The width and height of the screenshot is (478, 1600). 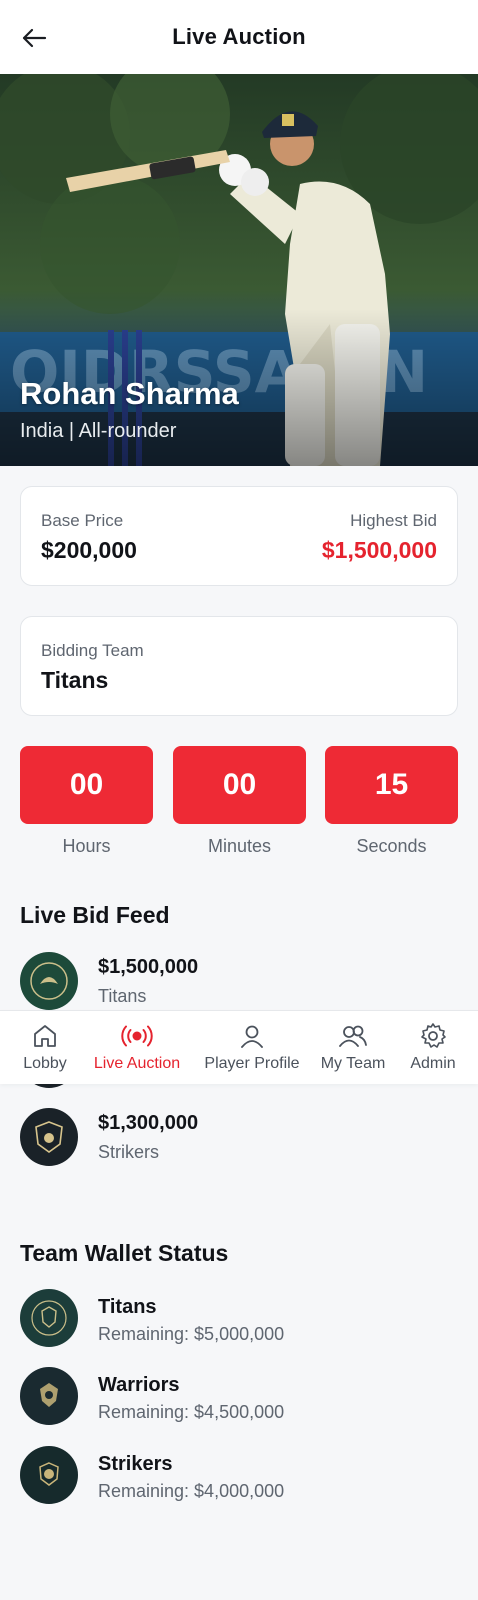 I want to click on highest-bid-label: Highest Bid, so click(x=393, y=520).